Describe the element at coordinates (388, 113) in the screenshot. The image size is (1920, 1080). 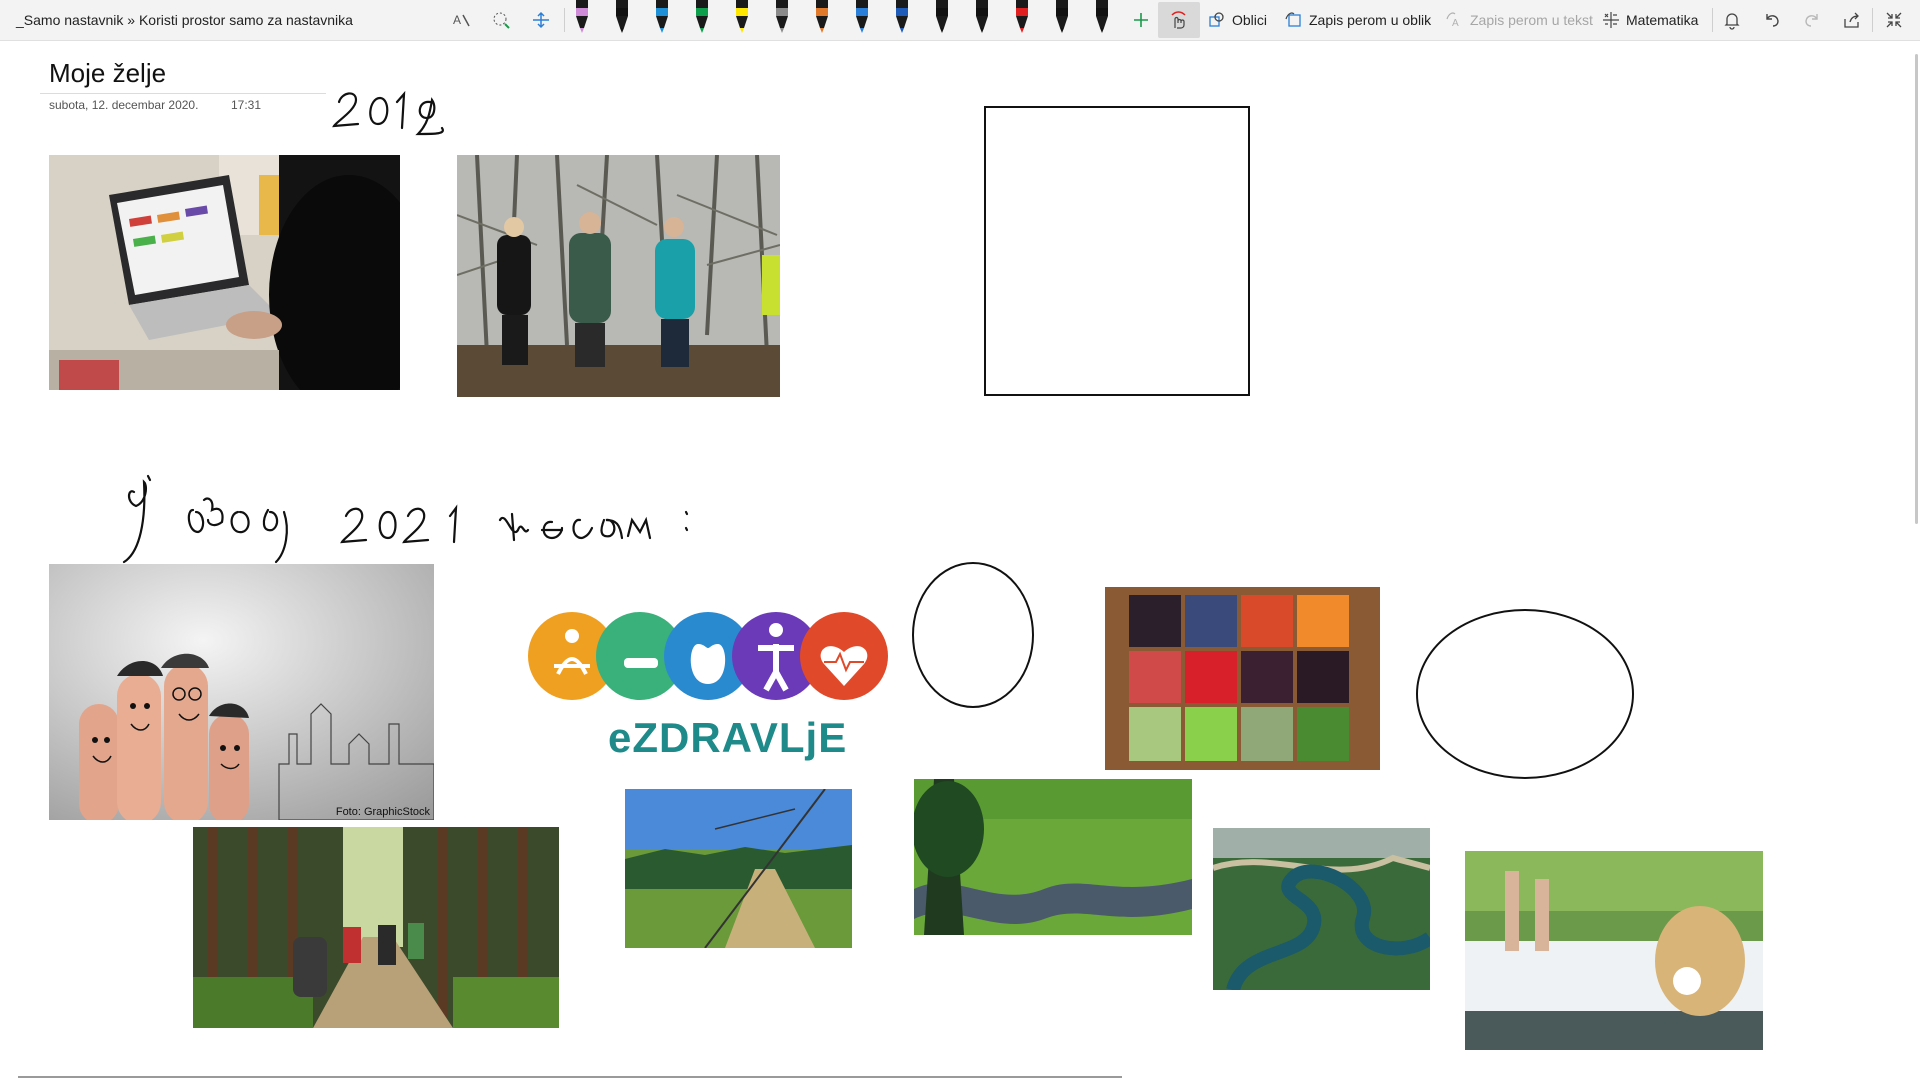
I see `ink-2019` at that location.